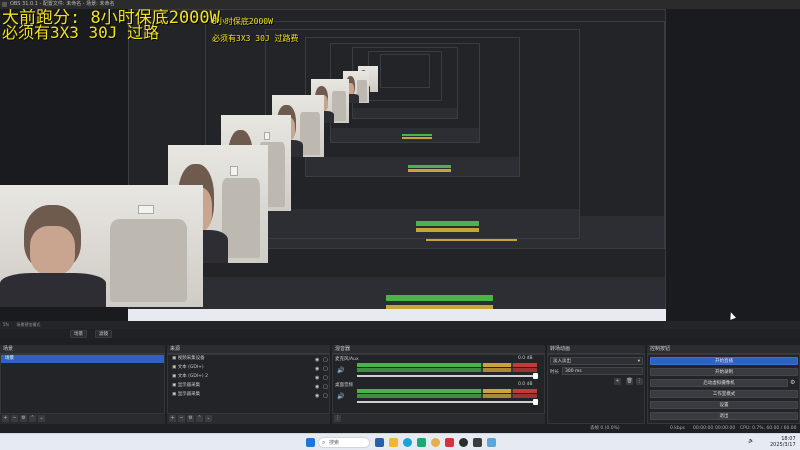  What do you see at coordinates (639, 381) in the screenshot?
I see `transition-menu-icon: ⋮` at bounding box center [639, 381].